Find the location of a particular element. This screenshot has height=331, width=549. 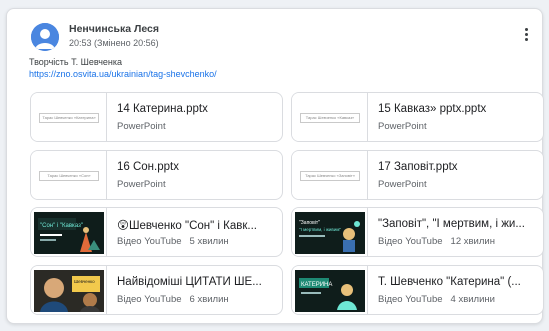

slide-thumbnail: Тарас Шевченко «Сон» is located at coordinates (69, 176).